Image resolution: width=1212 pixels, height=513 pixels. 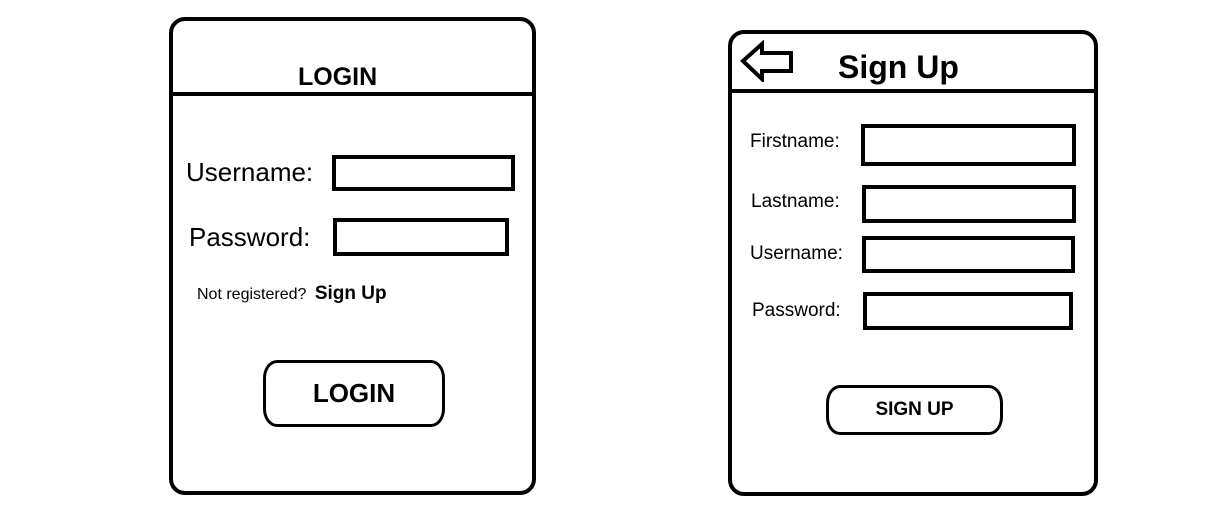 What do you see at coordinates (423, 173) in the screenshot?
I see `login-username-input` at bounding box center [423, 173].